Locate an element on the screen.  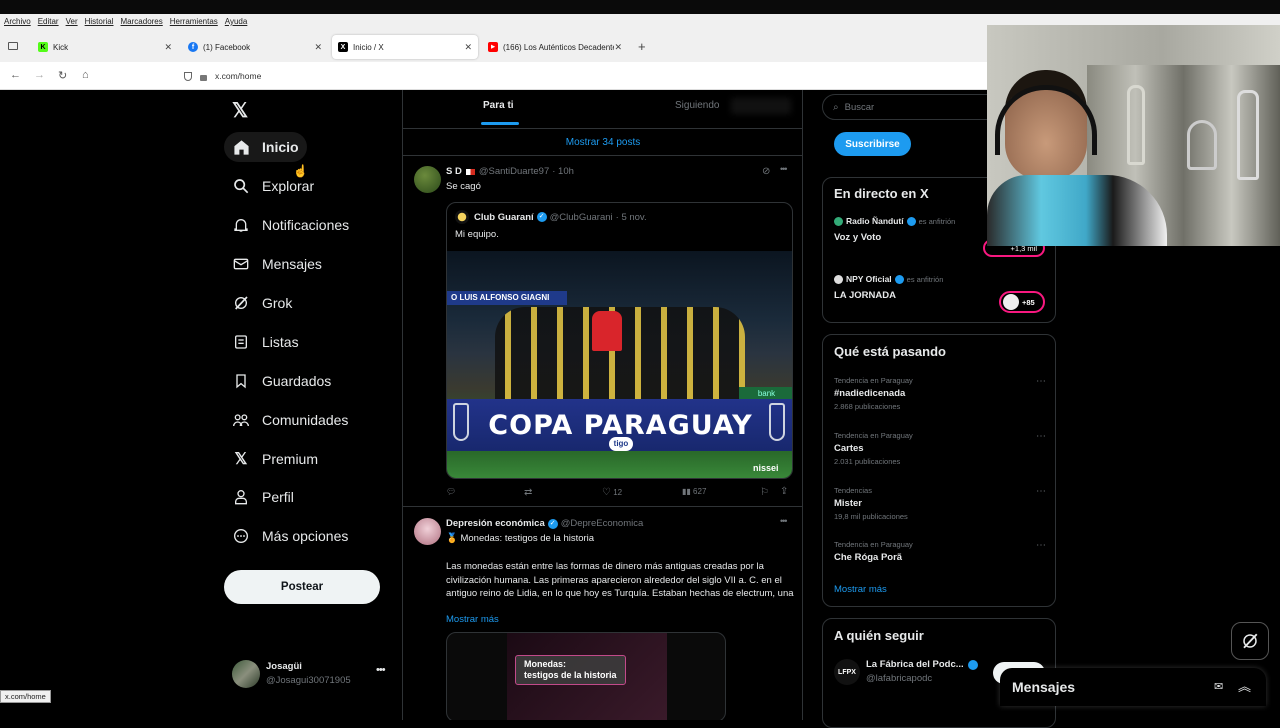
address-field: x.com/home is located at coordinates (578, 76).